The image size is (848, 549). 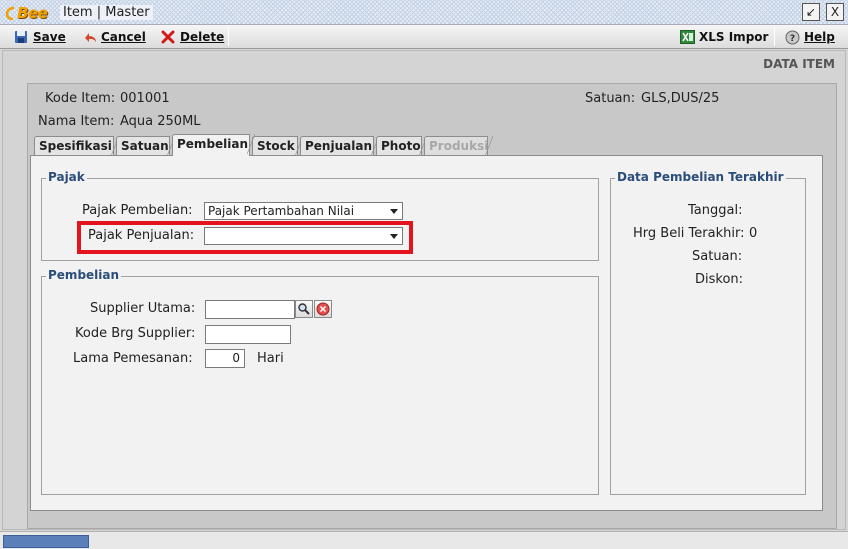 I want to click on cancel-label: Cancel, so click(x=123, y=37).